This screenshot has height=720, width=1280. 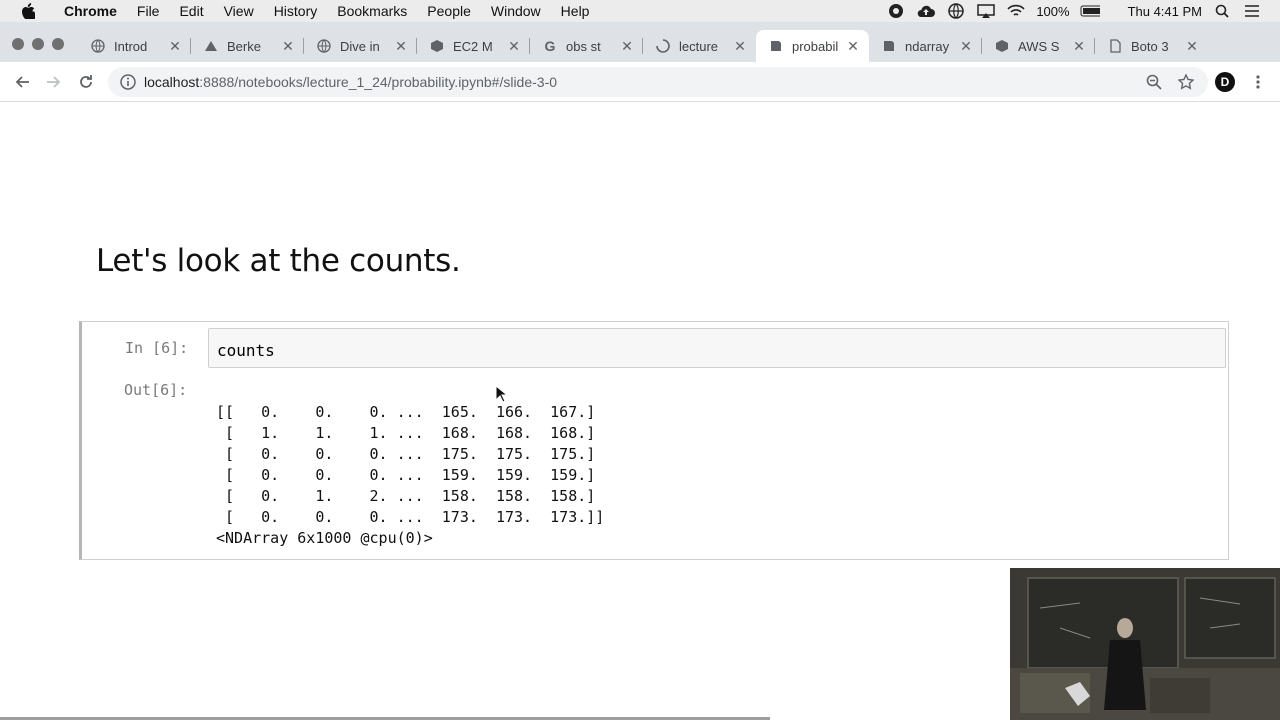 I want to click on output-line: [[ 0. 0. 0. ... 165. 166. 167.], so click(x=406, y=412).